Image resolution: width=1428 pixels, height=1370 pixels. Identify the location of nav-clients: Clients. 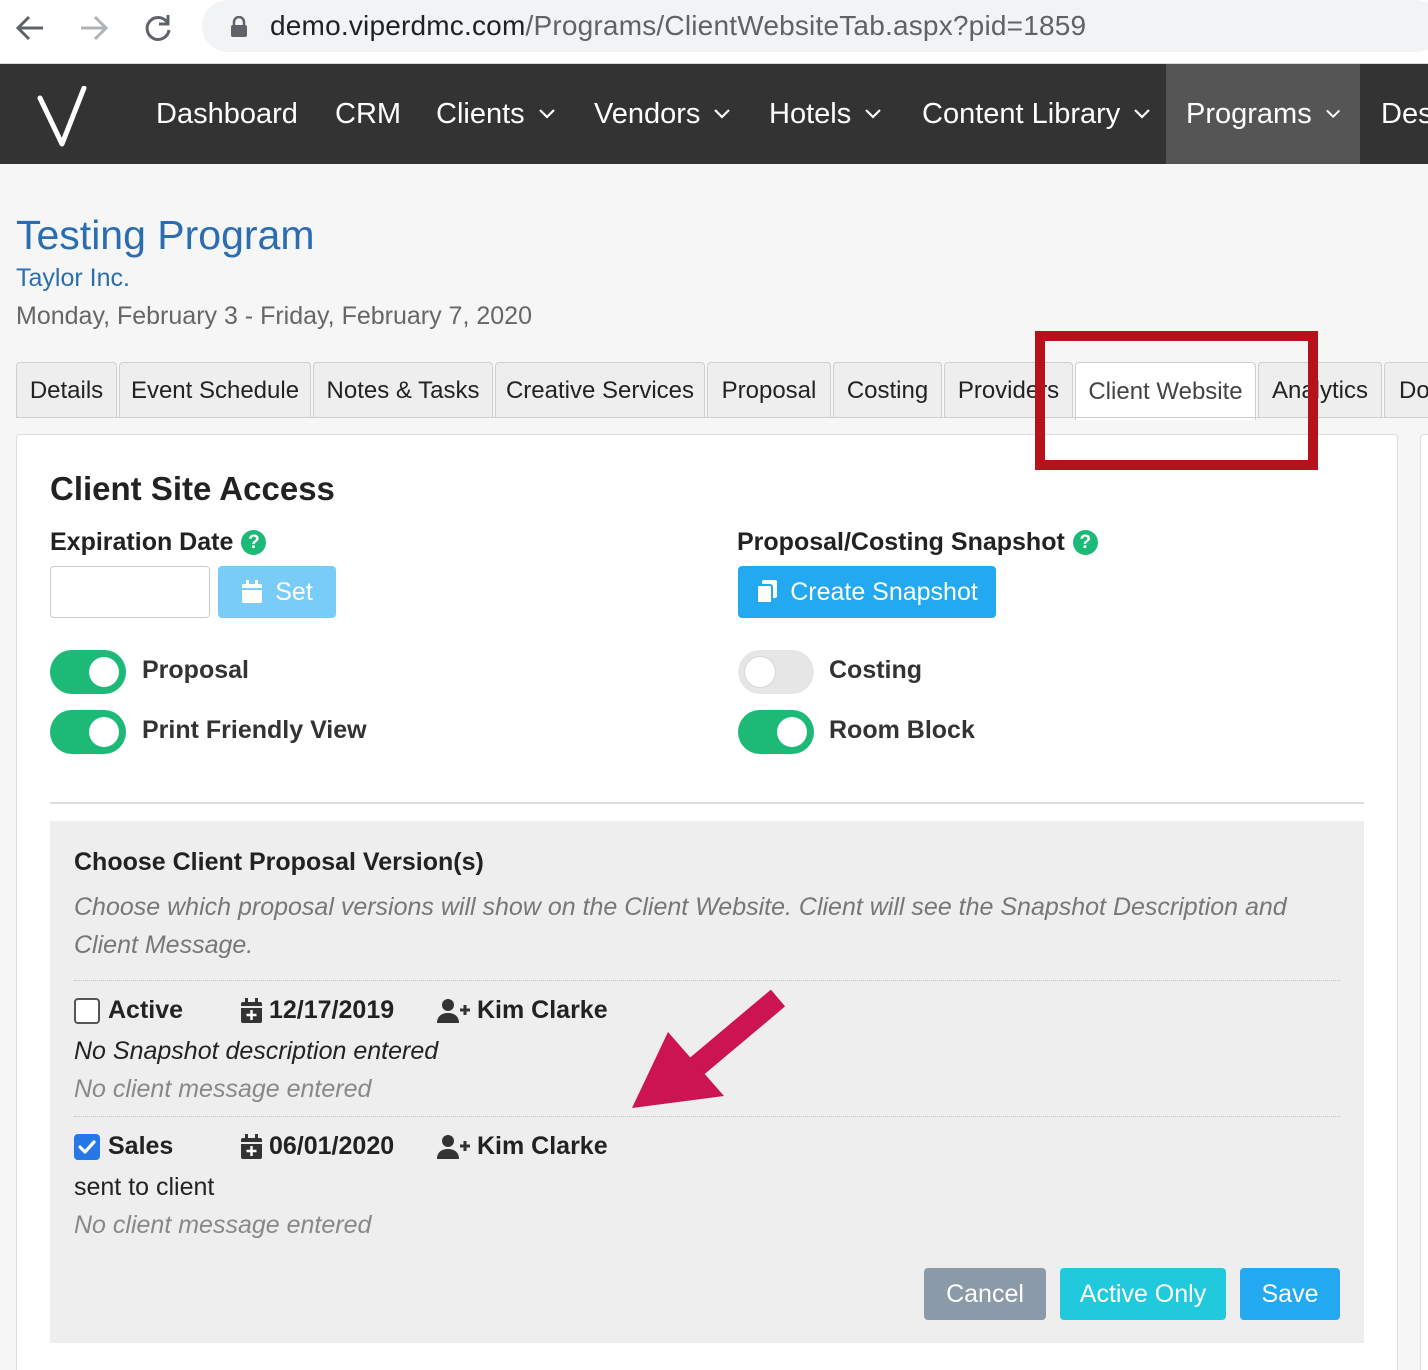
(495, 114).